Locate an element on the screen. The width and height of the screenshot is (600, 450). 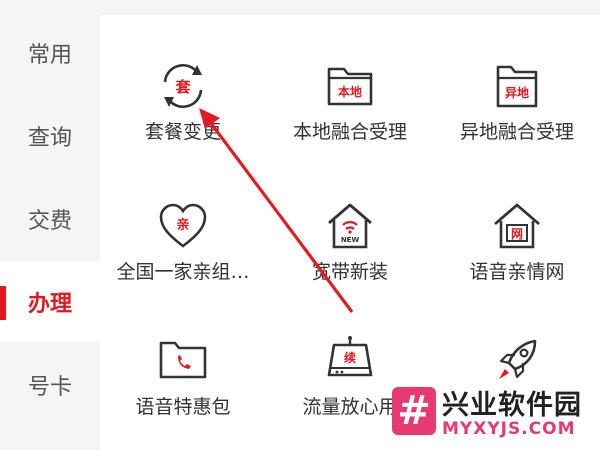
sidebar-item-query: 查询 is located at coordinates (50, 136).